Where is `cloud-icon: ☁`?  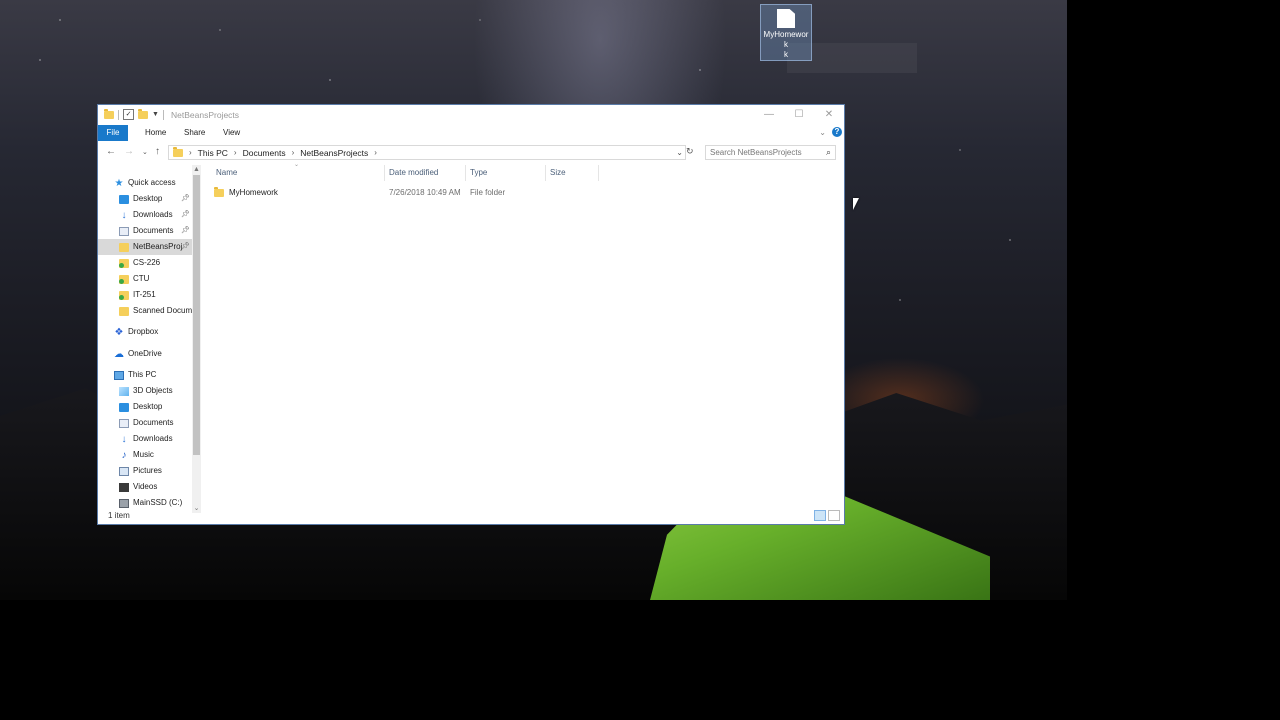 cloud-icon: ☁ is located at coordinates (119, 354).